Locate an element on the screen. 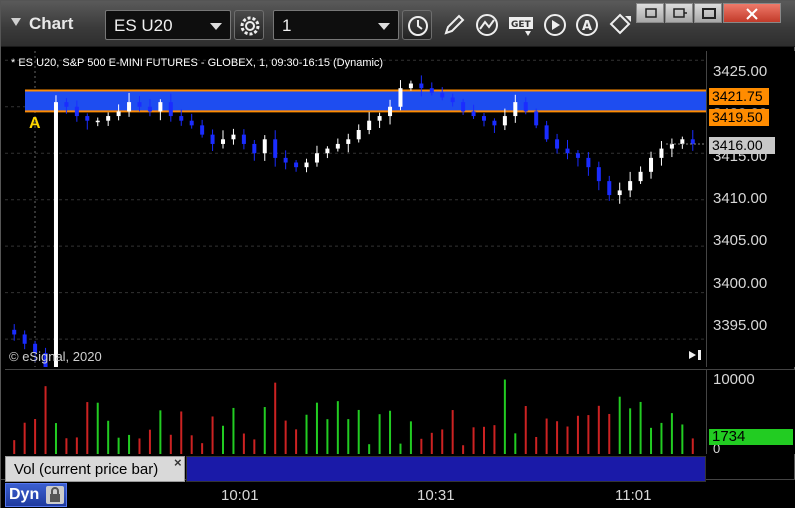  price-tick: 3425.00 is located at coordinates (740, 71).